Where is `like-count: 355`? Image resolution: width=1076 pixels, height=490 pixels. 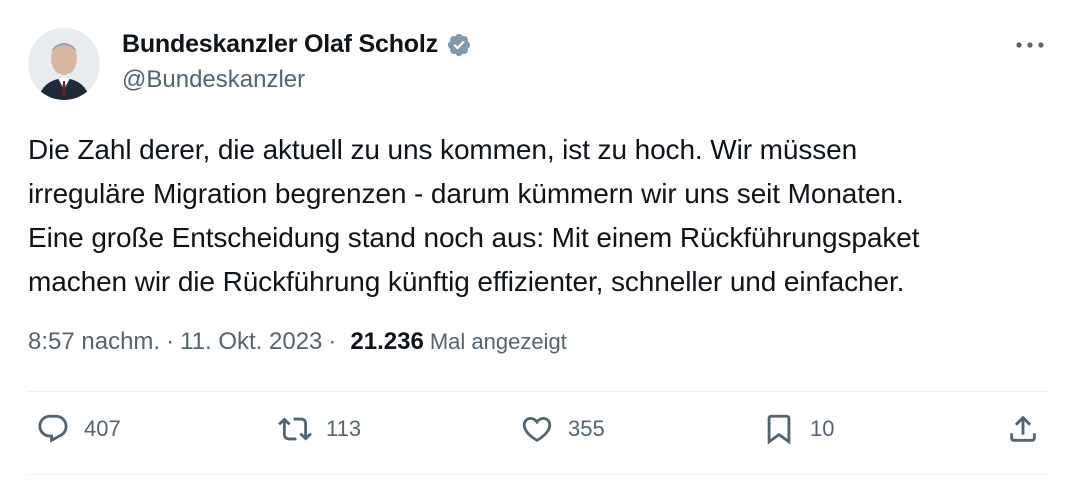 like-count: 355 is located at coordinates (586, 428).